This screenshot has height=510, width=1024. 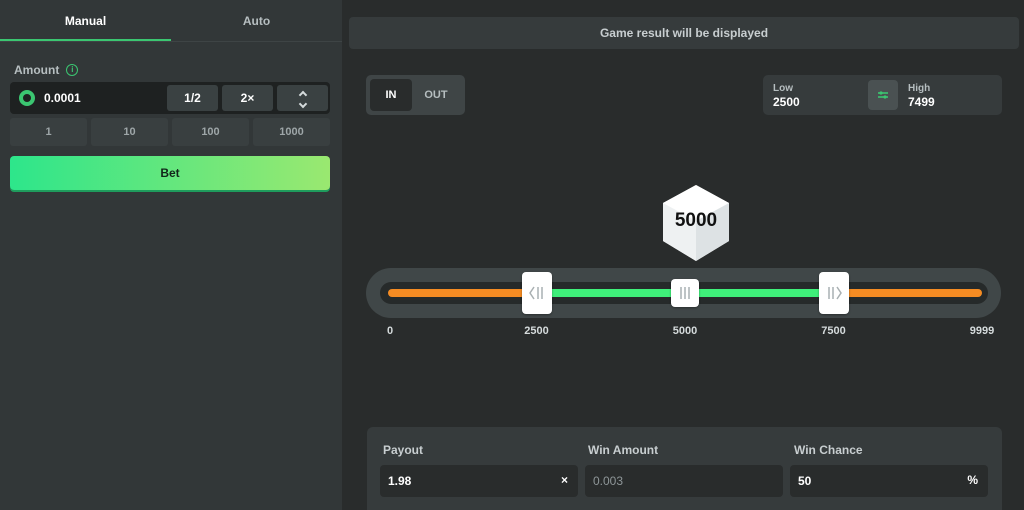 What do you see at coordinates (210, 132) in the screenshot?
I see `preset-100-button: 100` at bounding box center [210, 132].